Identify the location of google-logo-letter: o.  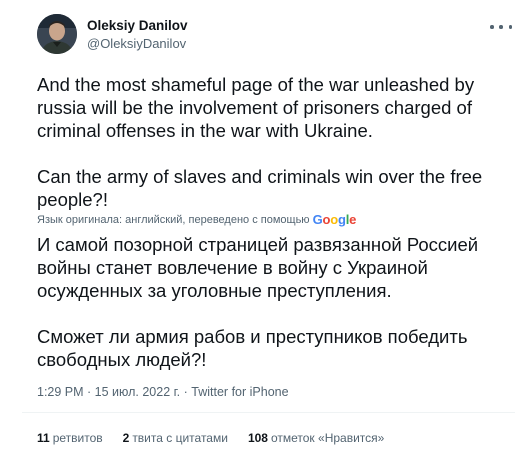
(334, 219).